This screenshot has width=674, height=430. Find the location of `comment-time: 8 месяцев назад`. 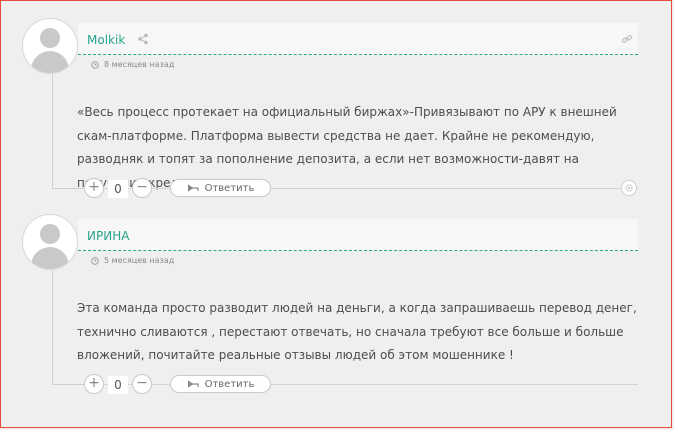

comment-time: 8 месяцев назад is located at coordinates (132, 64).